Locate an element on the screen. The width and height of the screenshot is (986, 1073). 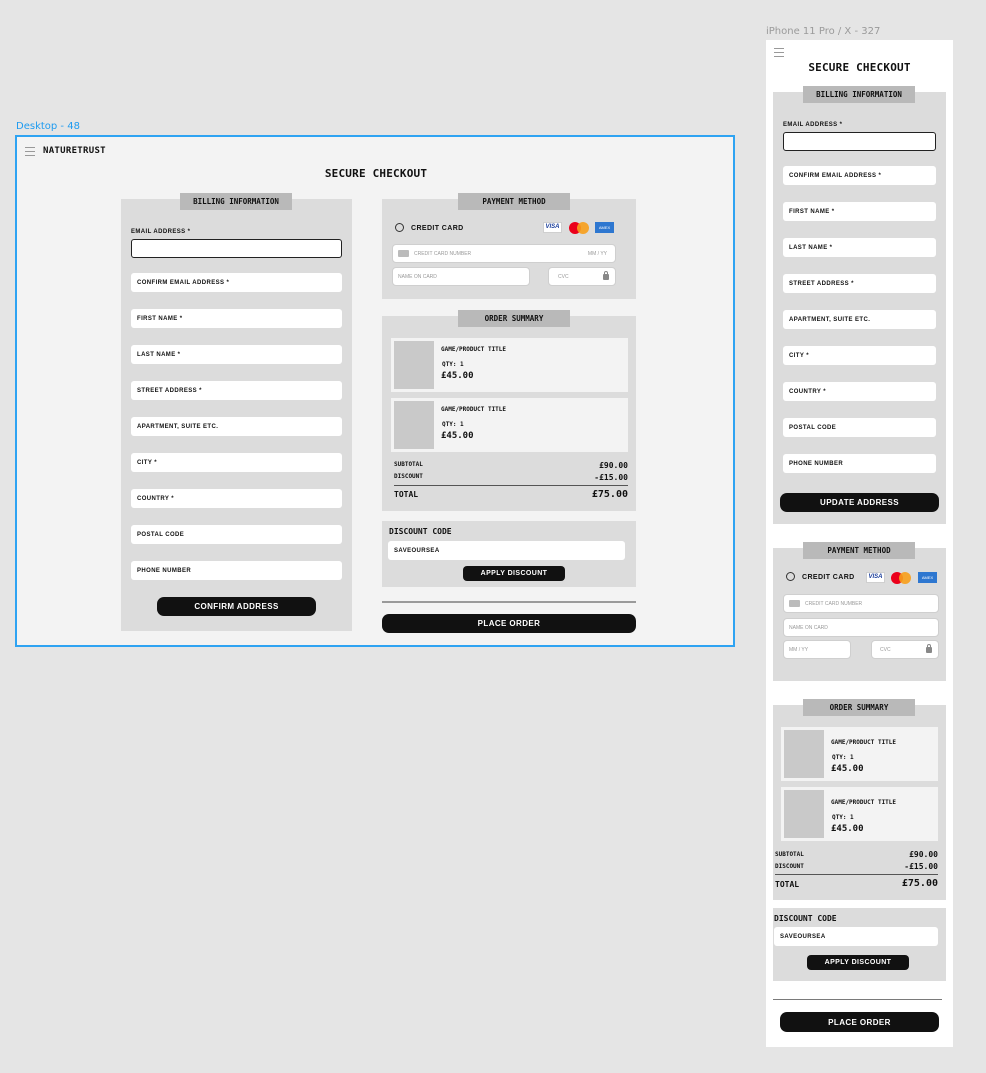
brand-logo: NATURETRUST is located at coordinates (74, 151).